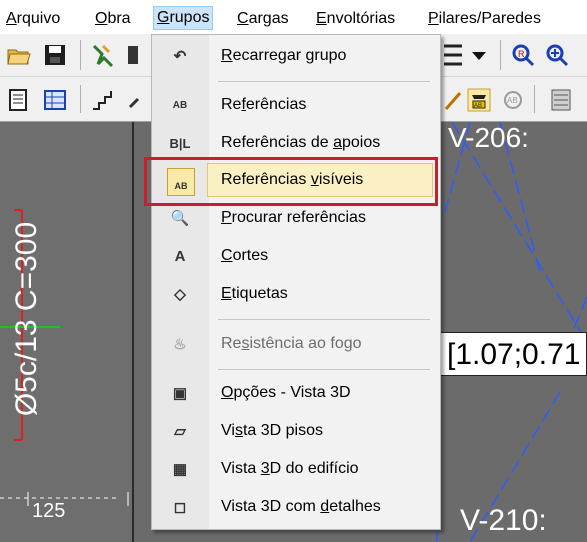 This screenshot has width=587, height=542. Describe the element at coordinates (263, 19) in the screenshot. I see `menu-cargas: Cargas` at that location.